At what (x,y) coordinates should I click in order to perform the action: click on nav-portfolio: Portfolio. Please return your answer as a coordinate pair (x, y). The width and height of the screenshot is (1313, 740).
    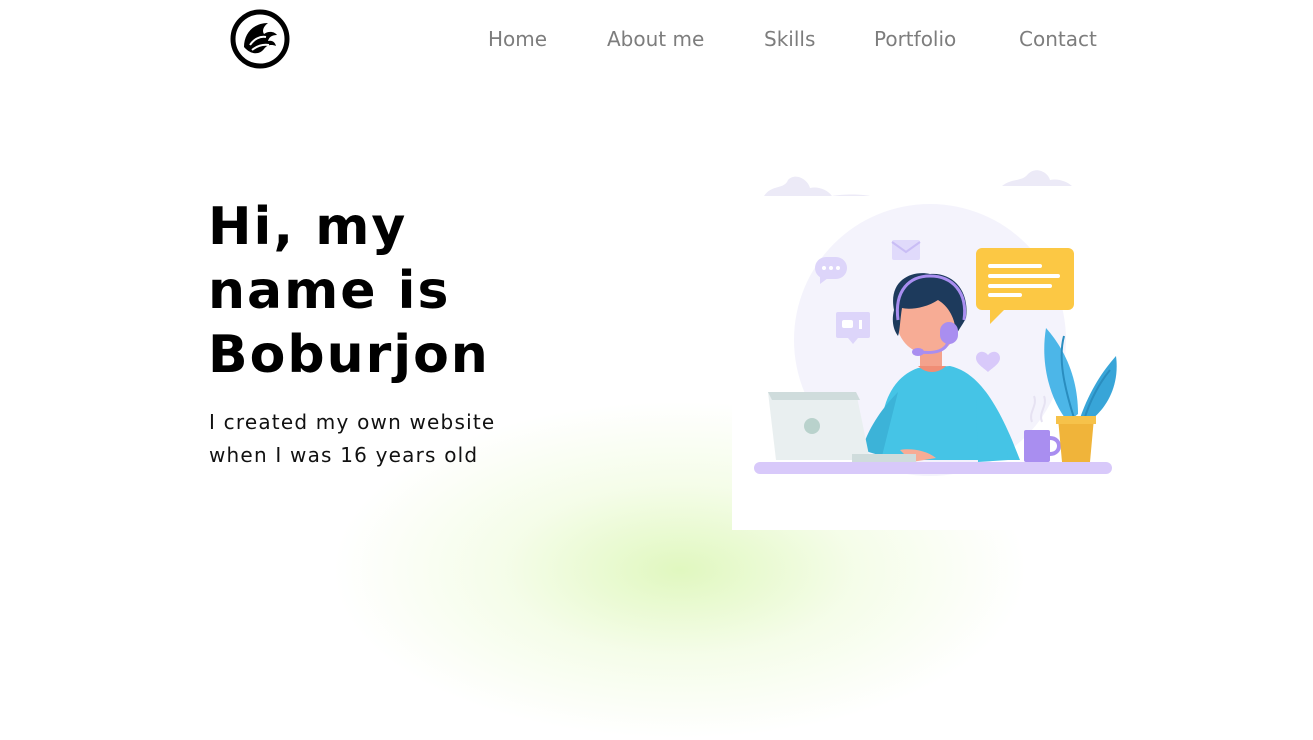
    Looking at the image, I should click on (915, 39).